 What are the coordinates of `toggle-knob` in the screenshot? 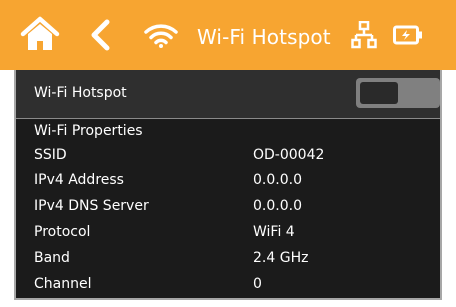 It's located at (379, 93).